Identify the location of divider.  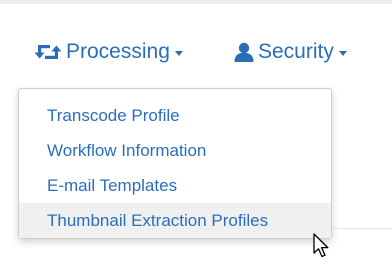
(362, 228).